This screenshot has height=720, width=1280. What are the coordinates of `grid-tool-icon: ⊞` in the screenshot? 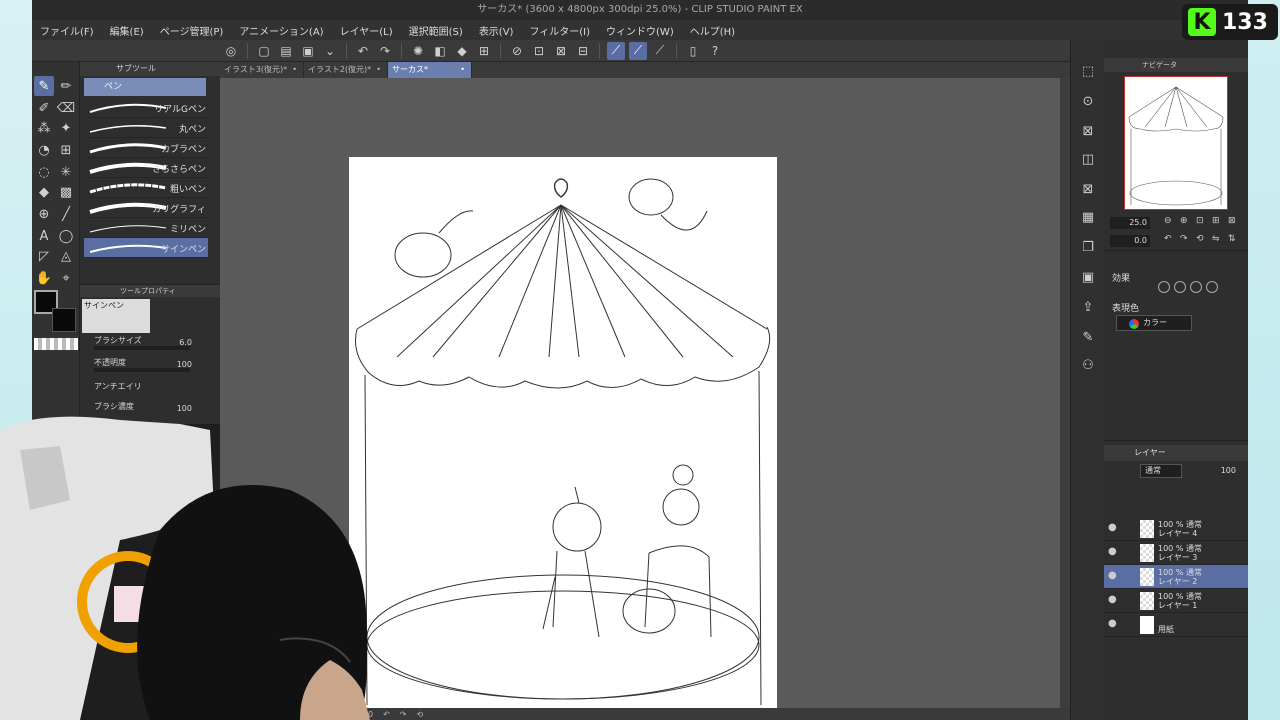 It's located at (66, 150).